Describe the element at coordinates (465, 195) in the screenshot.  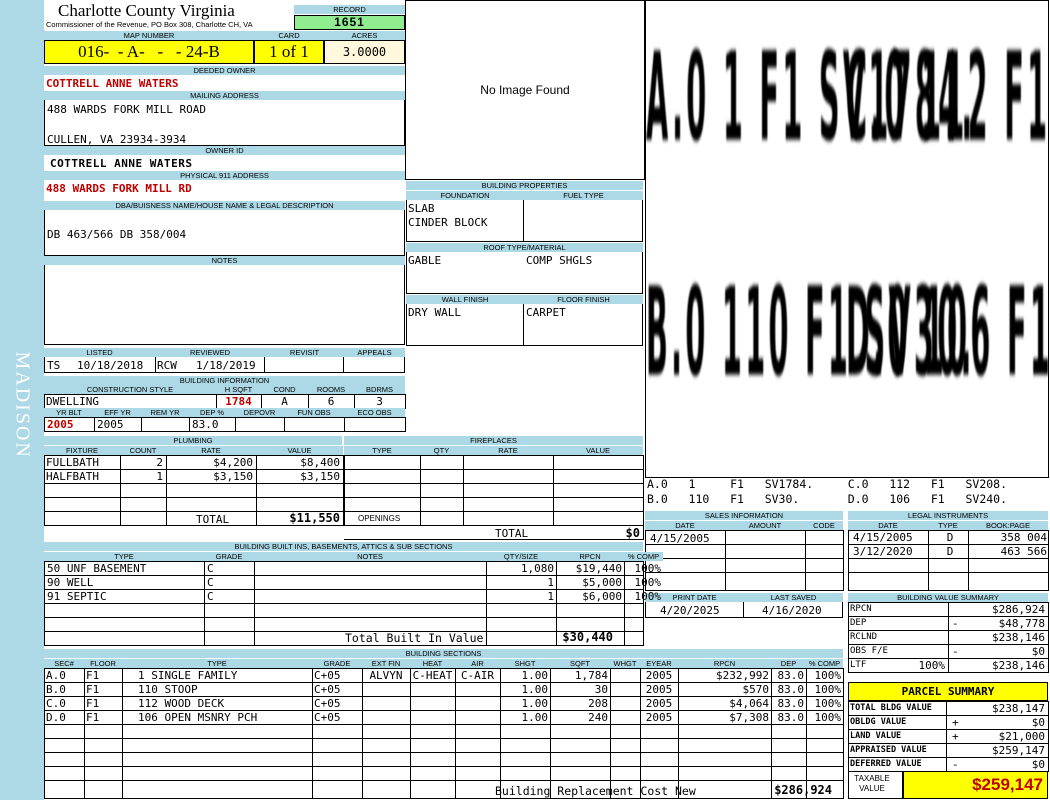
I see `foundation-label: FOUNDATION` at that location.